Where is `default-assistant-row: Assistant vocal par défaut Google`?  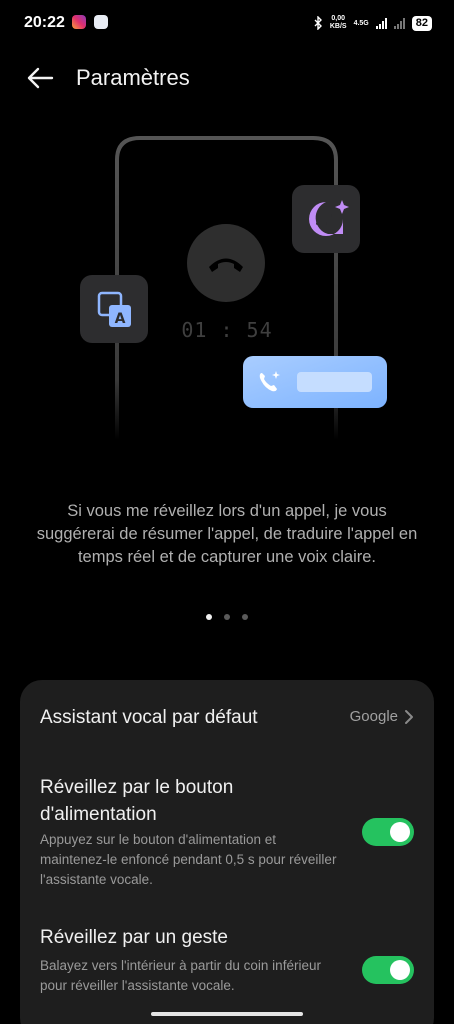 default-assistant-row: Assistant vocal par défaut Google is located at coordinates (227, 717).